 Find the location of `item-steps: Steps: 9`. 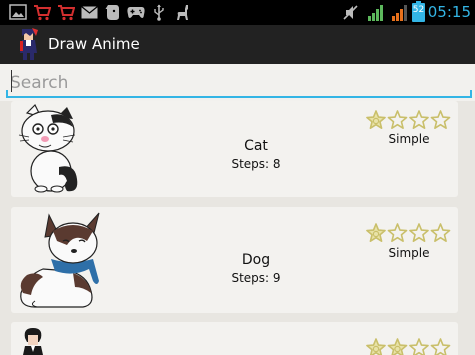

item-steps: Steps: 9 is located at coordinates (256, 278).